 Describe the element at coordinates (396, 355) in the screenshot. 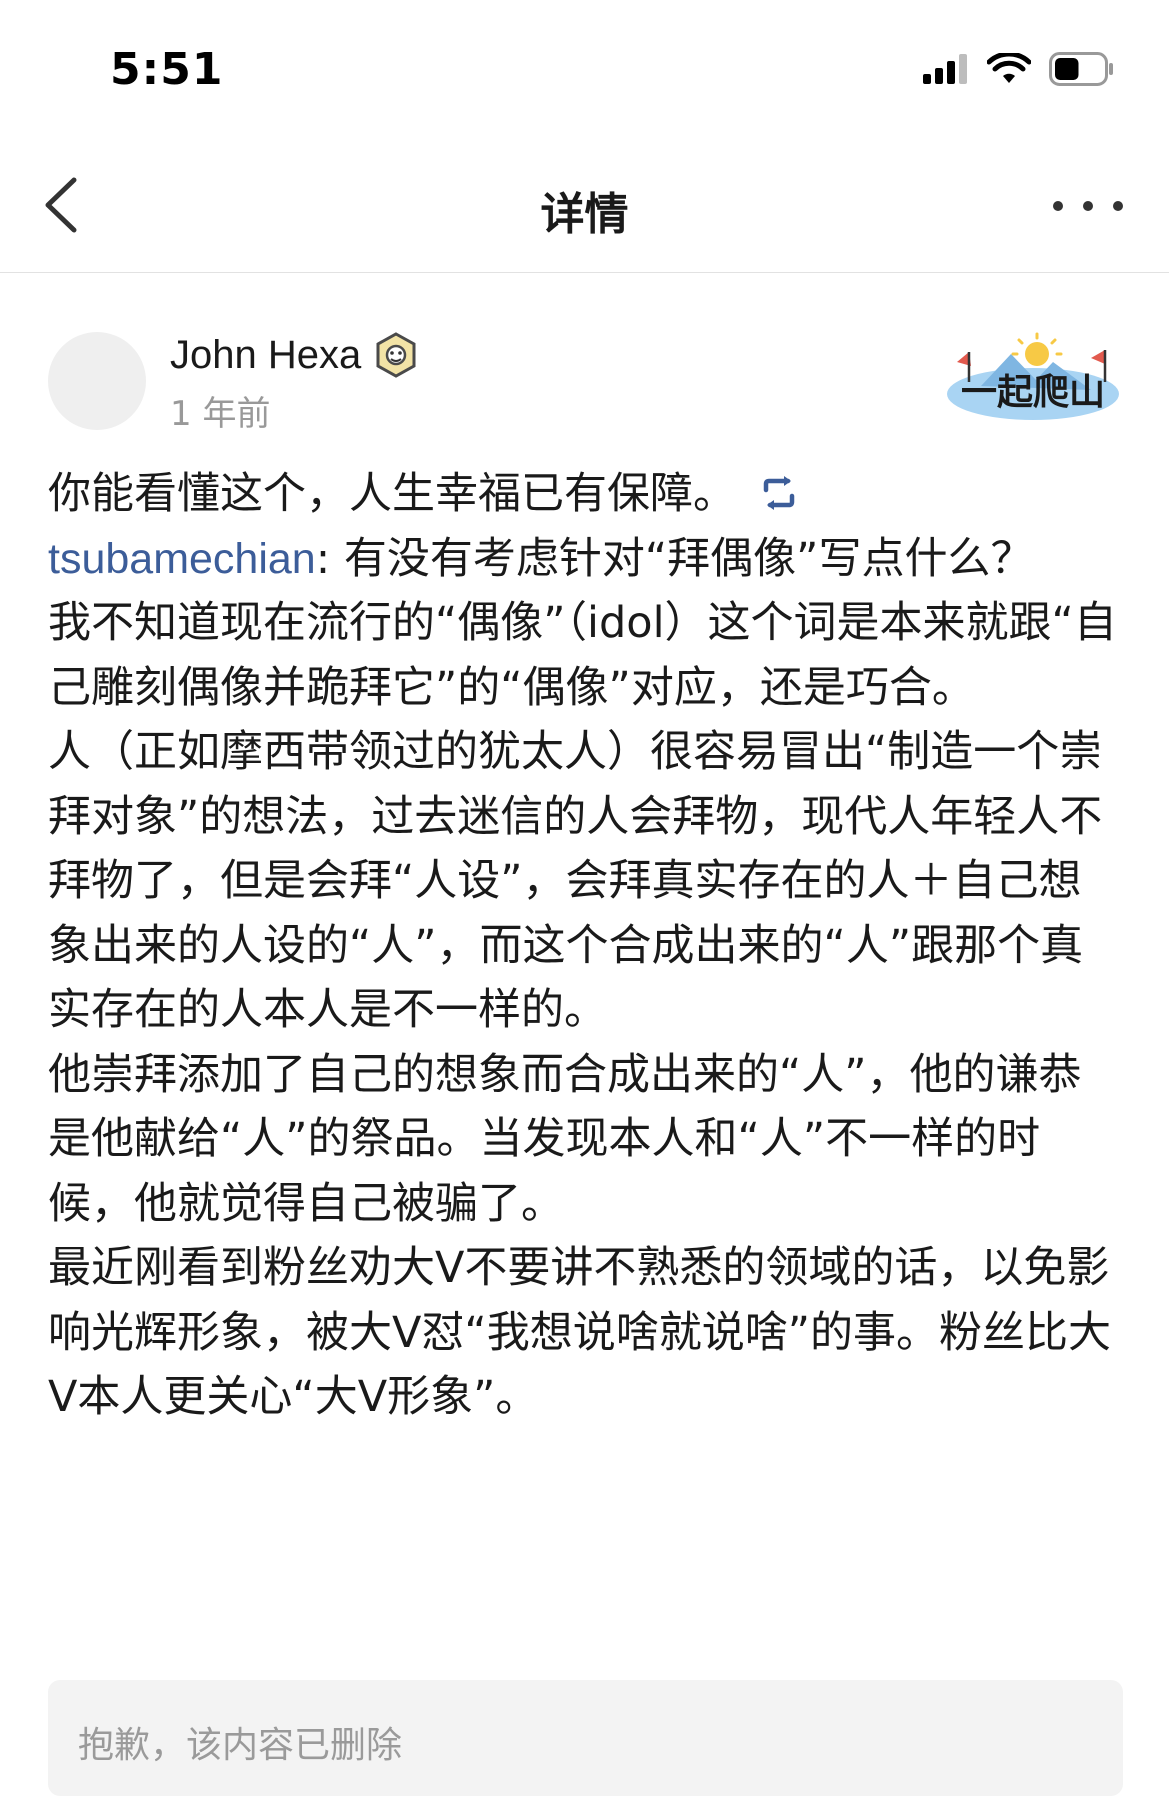

I see `badge-icon` at that location.